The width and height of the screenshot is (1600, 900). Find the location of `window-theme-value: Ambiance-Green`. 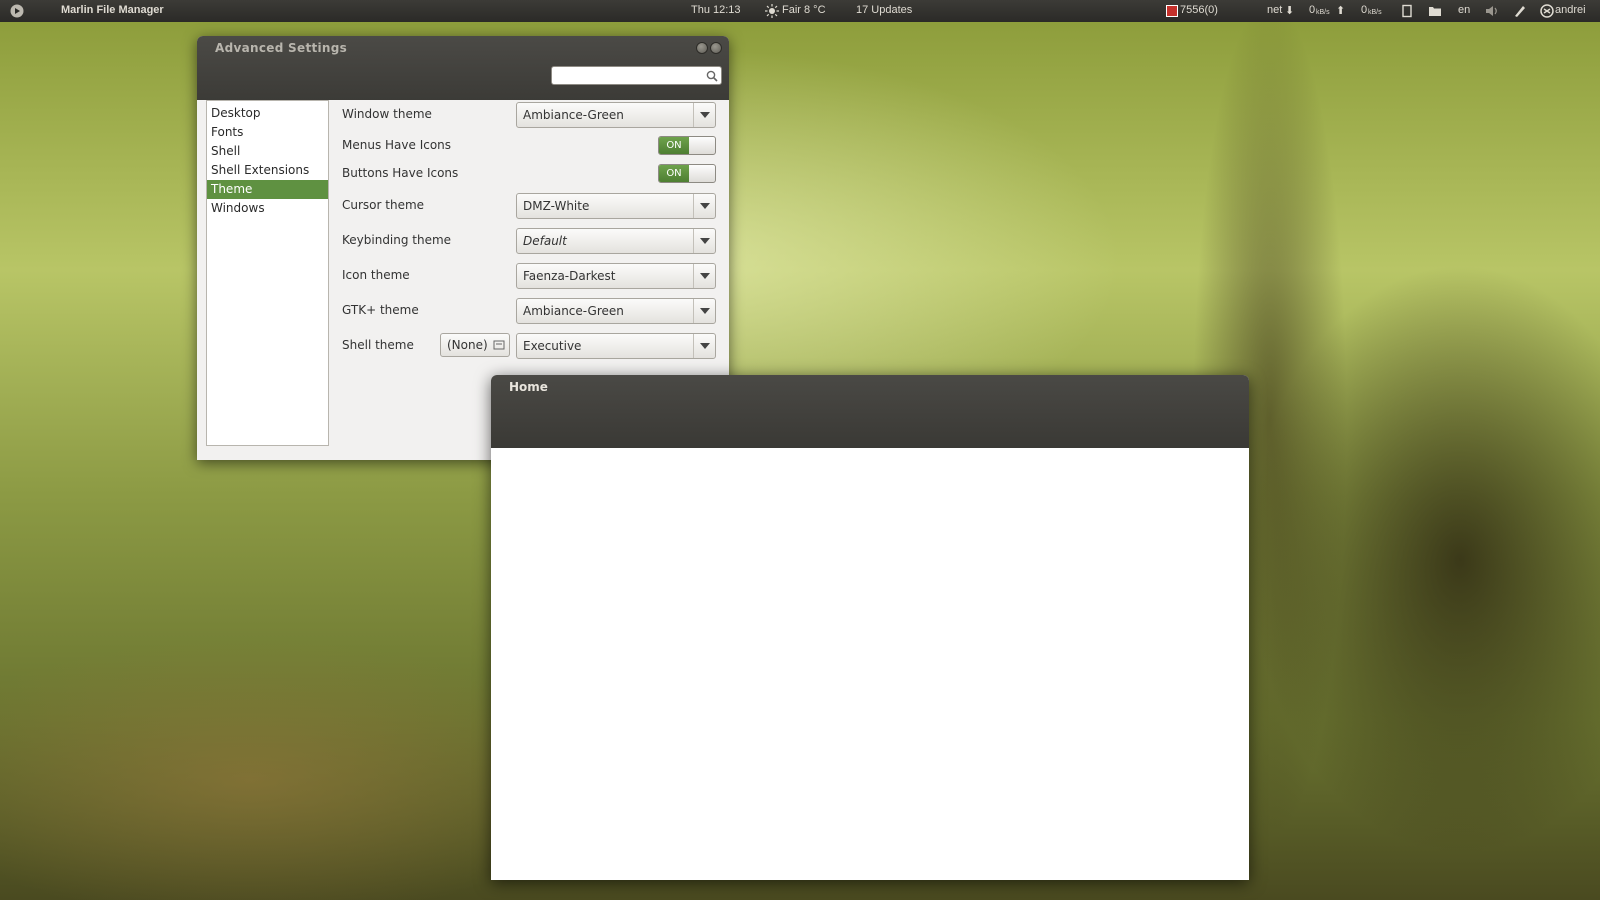

window-theme-value: Ambiance-Green is located at coordinates (573, 115).